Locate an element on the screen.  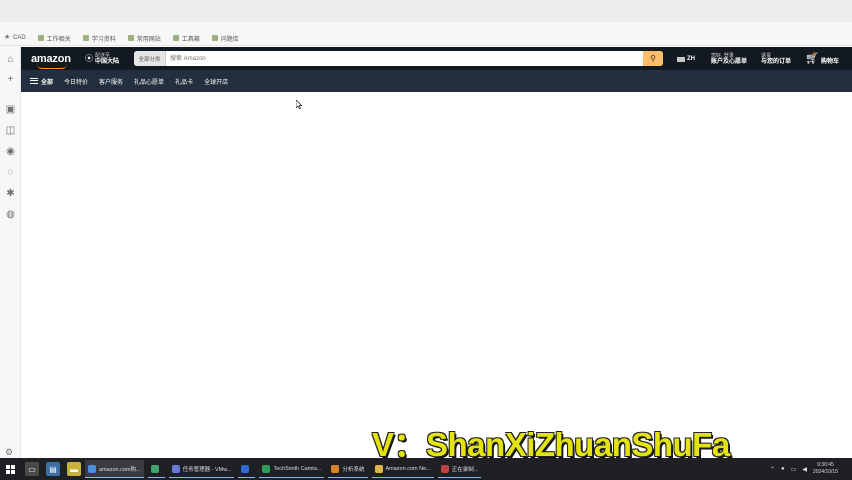
subnav-item-registry: 礼品心愿单 is located at coordinates (149, 81).